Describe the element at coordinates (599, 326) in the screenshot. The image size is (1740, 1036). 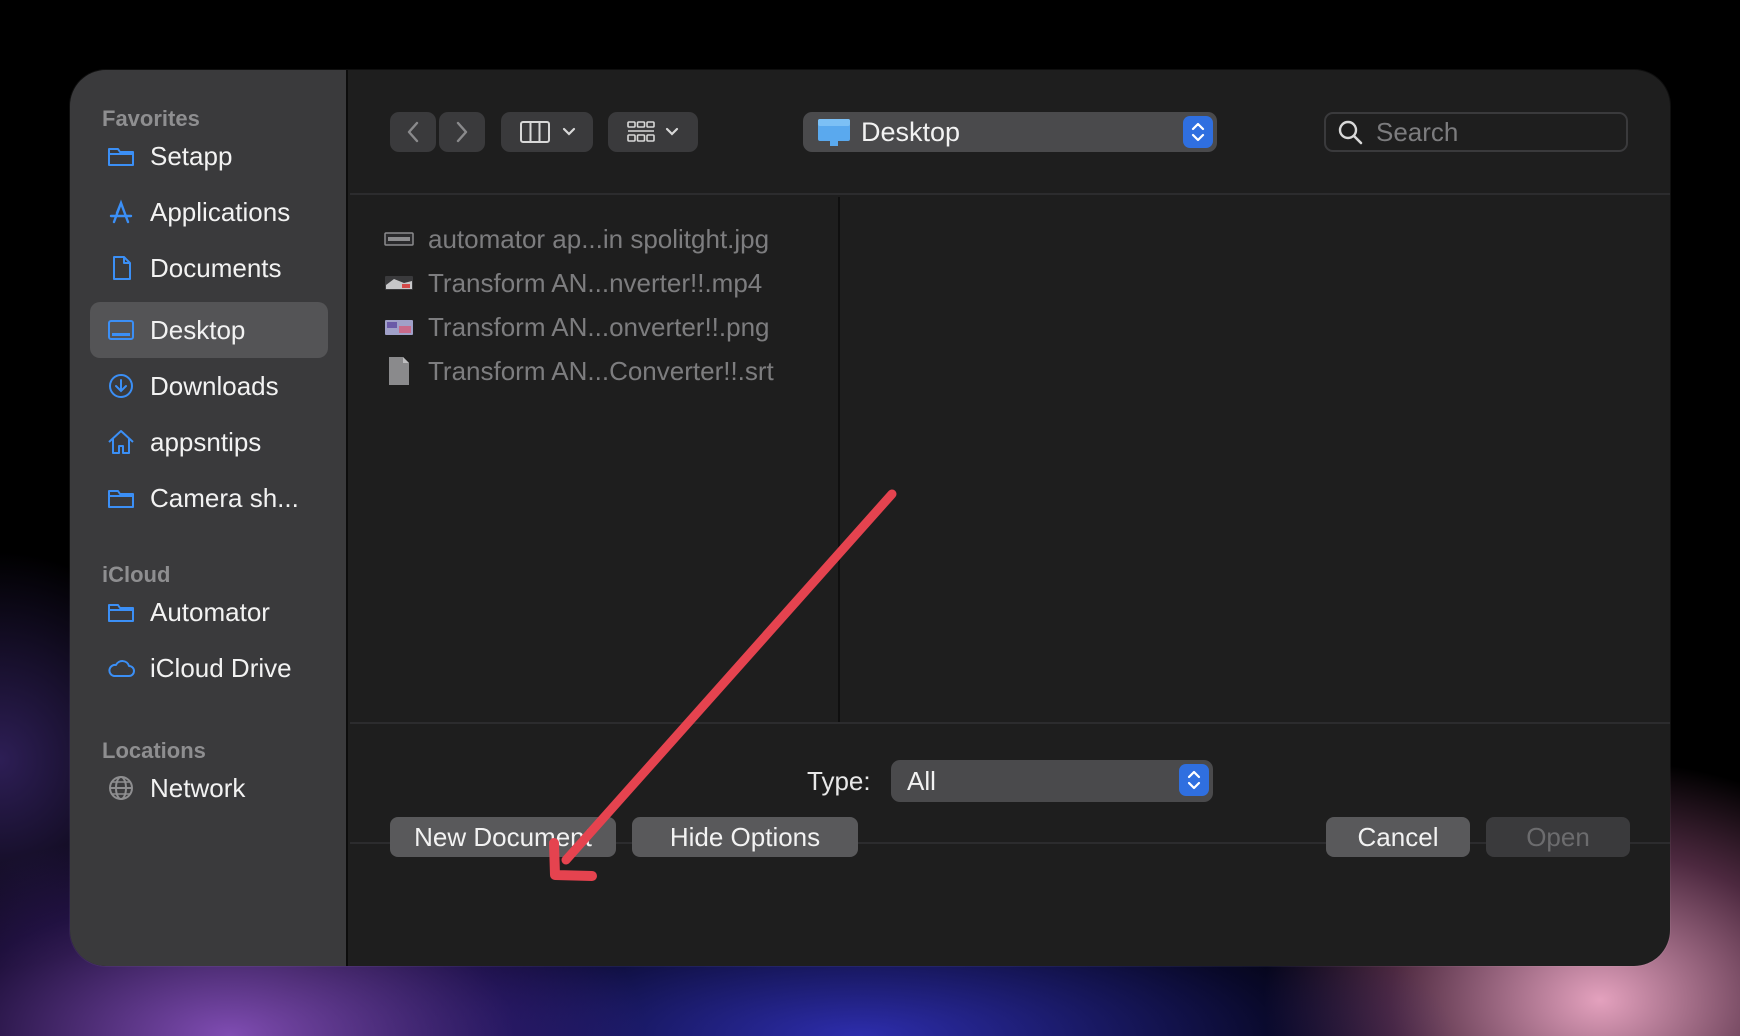
I see `file-name: Transform AN...onverter!!.png` at that location.